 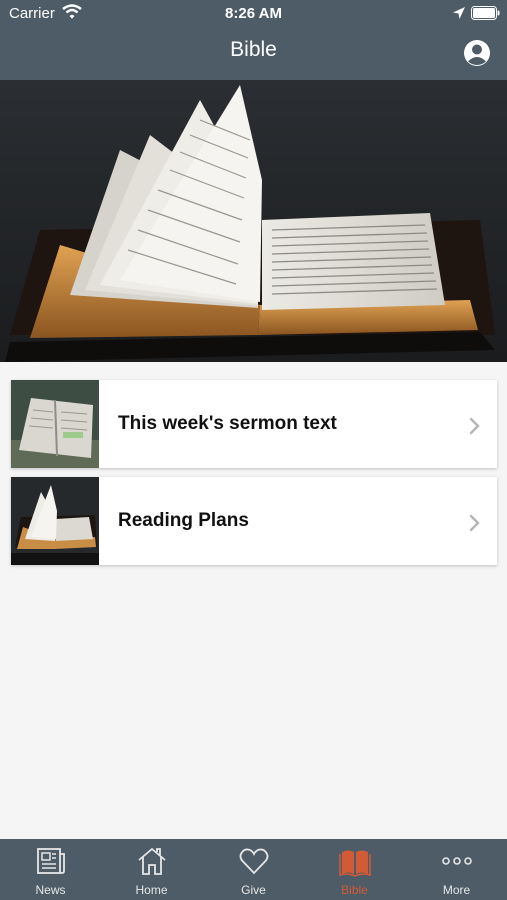 I want to click on tab-bar: News Home Give Bible More, so click(x=253, y=869).